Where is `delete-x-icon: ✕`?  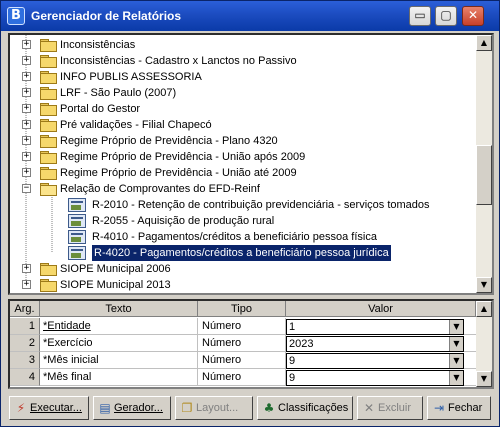
delete-x-icon: ✕ is located at coordinates (369, 408).